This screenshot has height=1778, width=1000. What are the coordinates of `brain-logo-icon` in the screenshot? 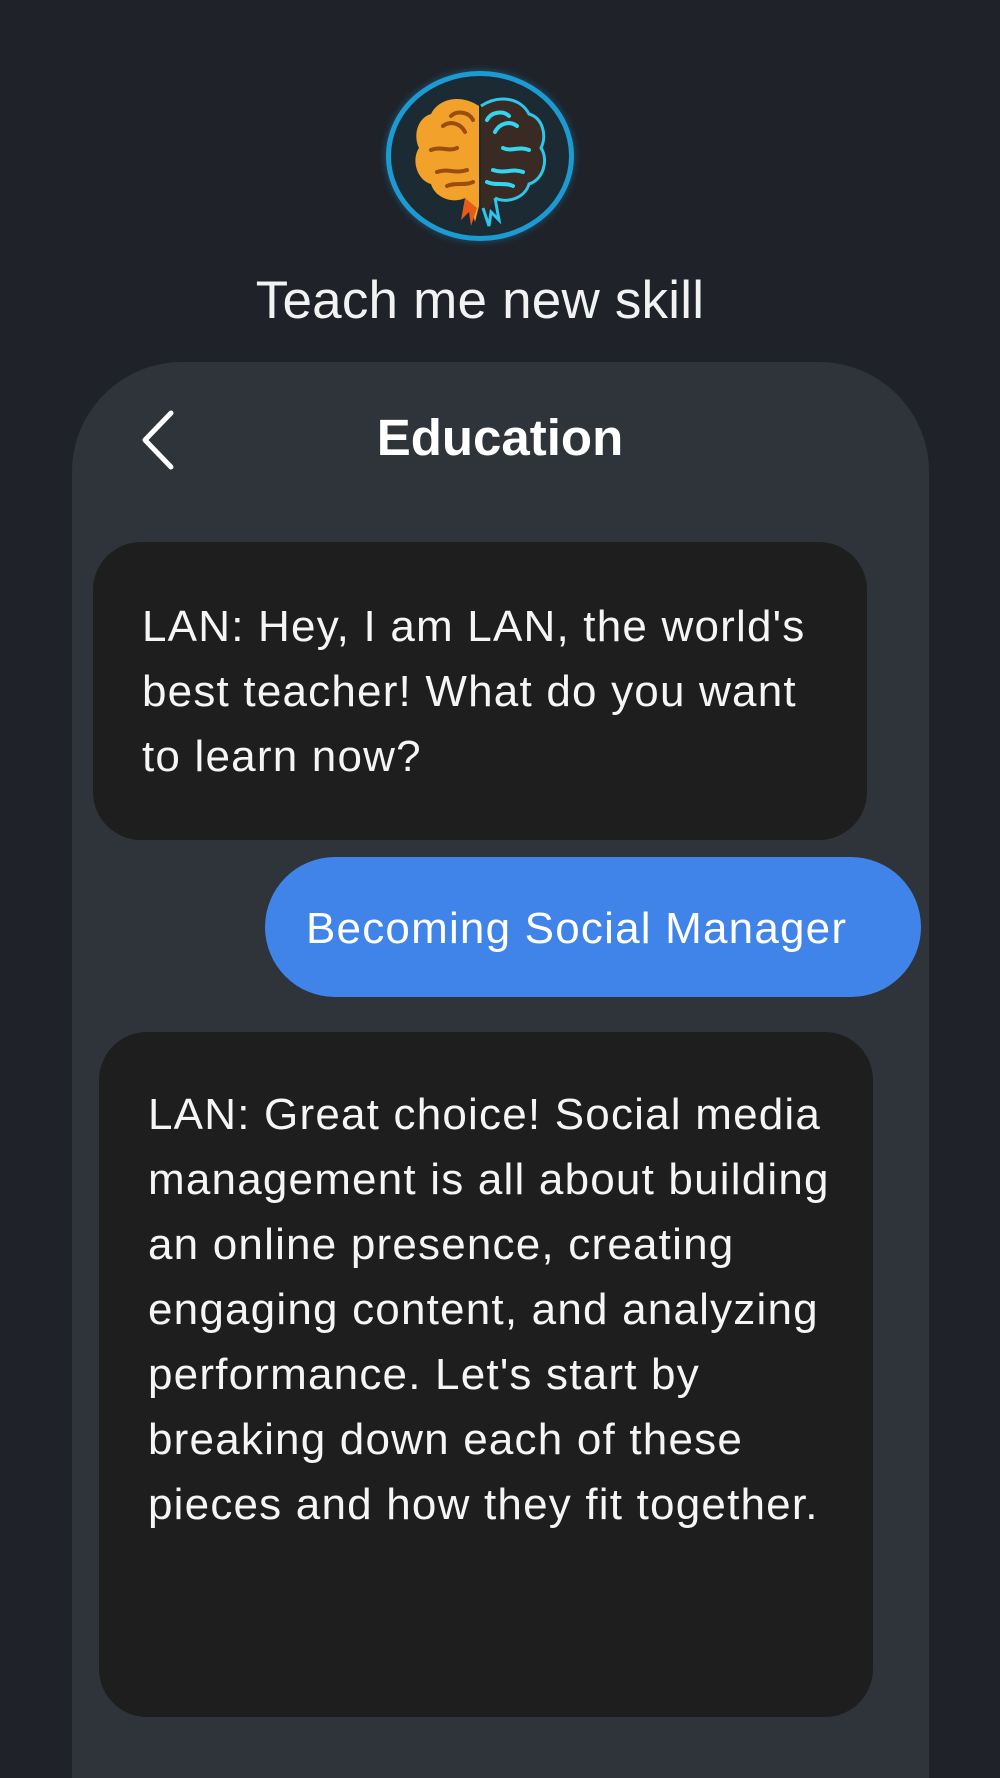 It's located at (480, 156).